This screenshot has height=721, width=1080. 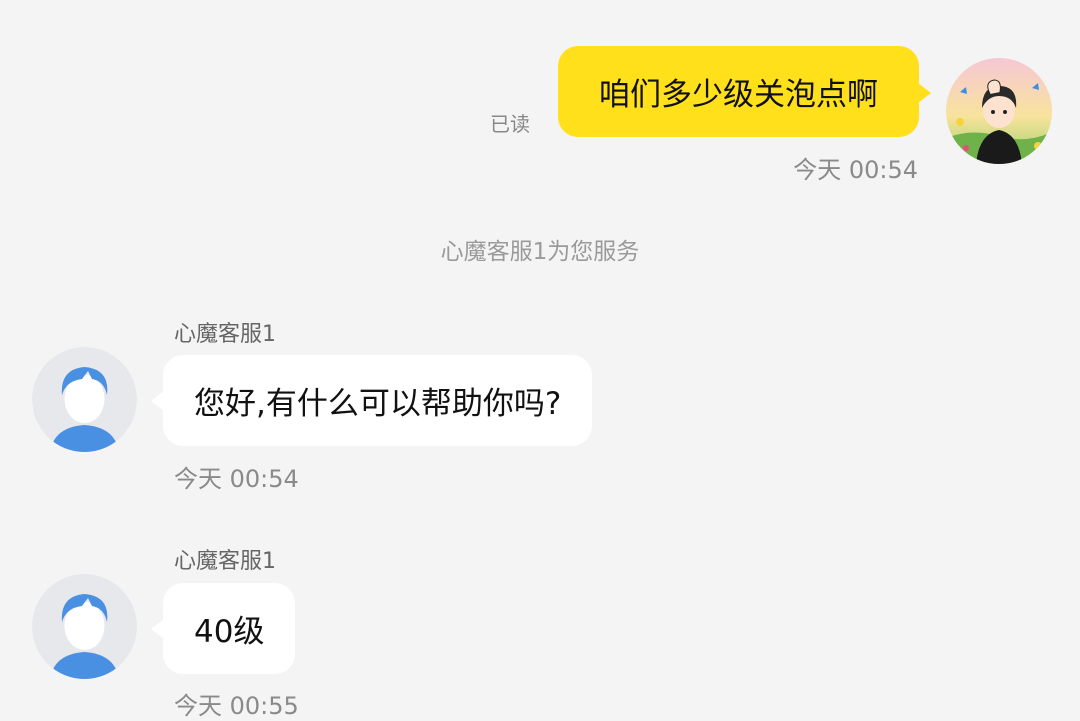 I want to click on incoming-message-text: 40级, so click(x=229, y=632).